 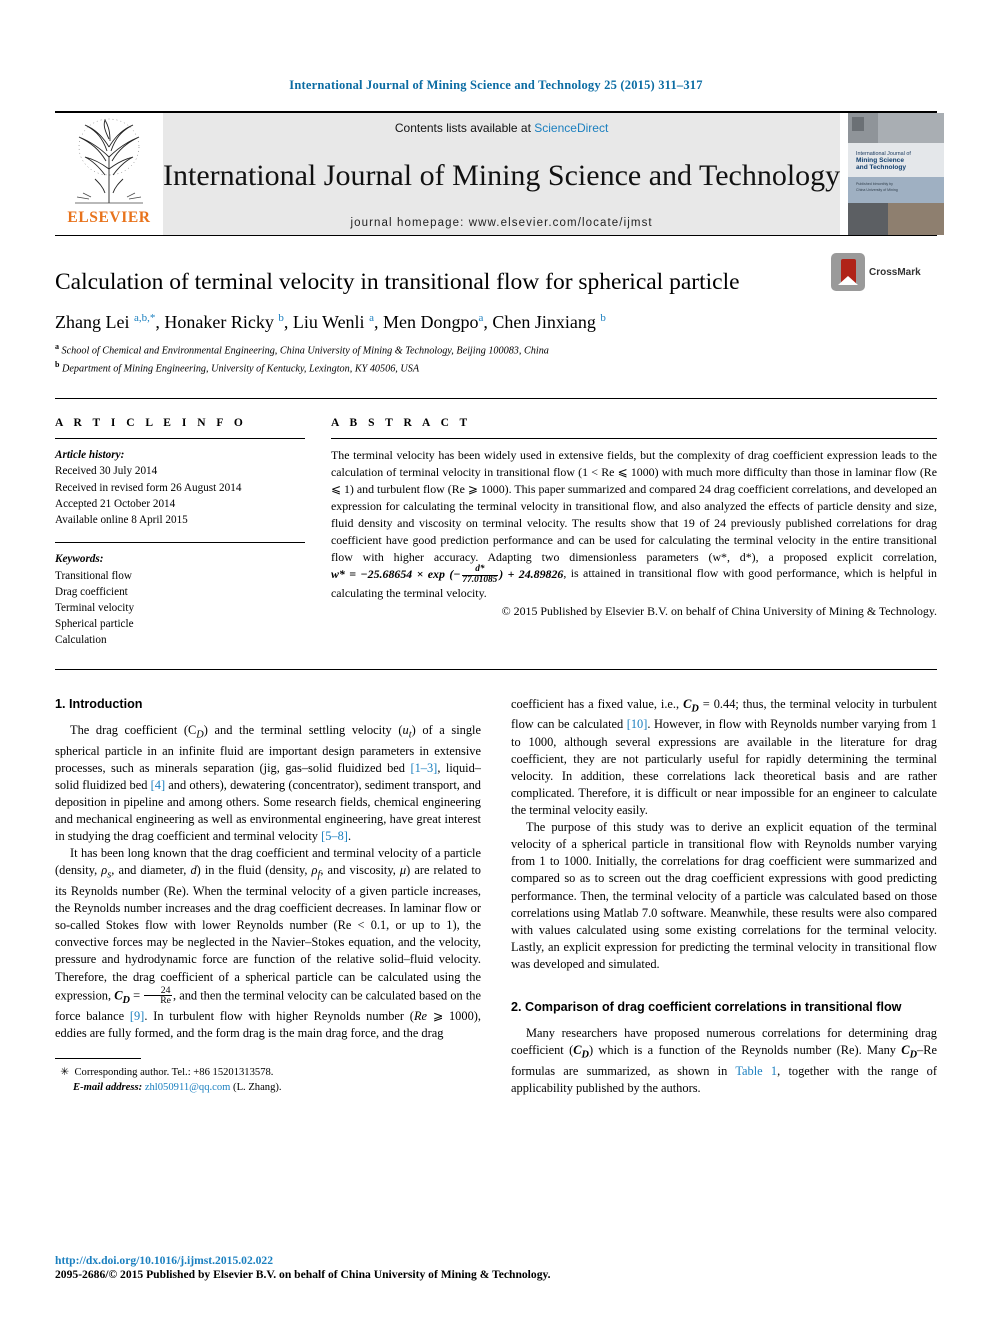 I want to click on fraction-denominator: 77.01085, so click(x=480, y=579).